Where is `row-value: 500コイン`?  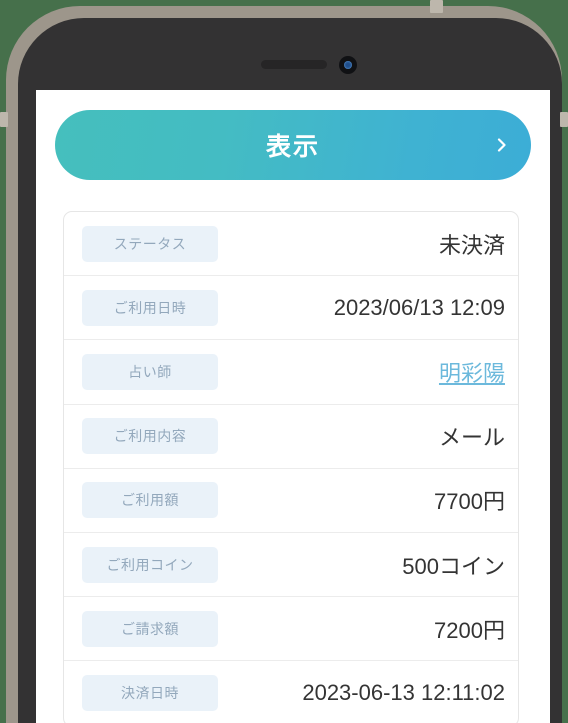
row-value: 500コイン is located at coordinates (453, 566).